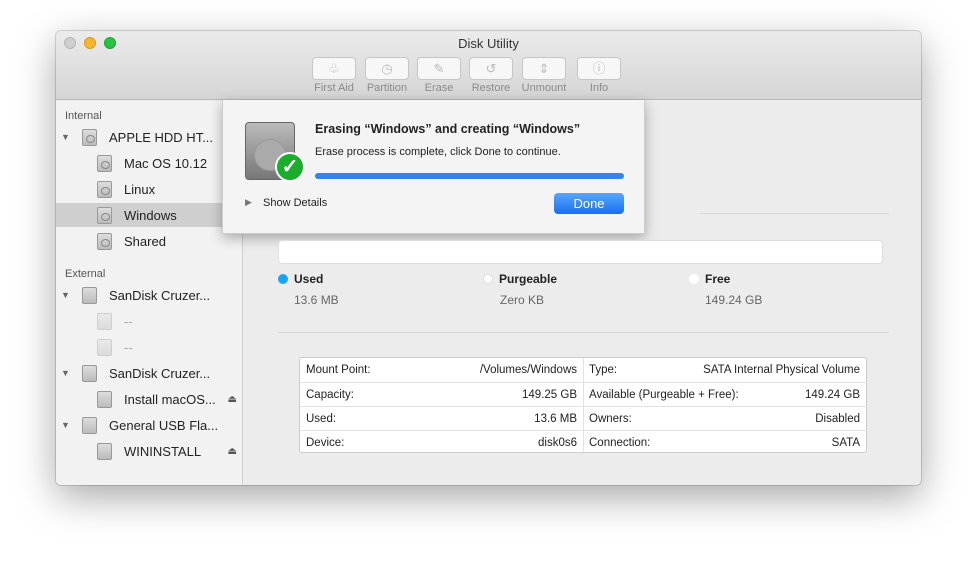 The image size is (977, 565). What do you see at coordinates (718, 279) in the screenshot?
I see `free-label: Free` at bounding box center [718, 279].